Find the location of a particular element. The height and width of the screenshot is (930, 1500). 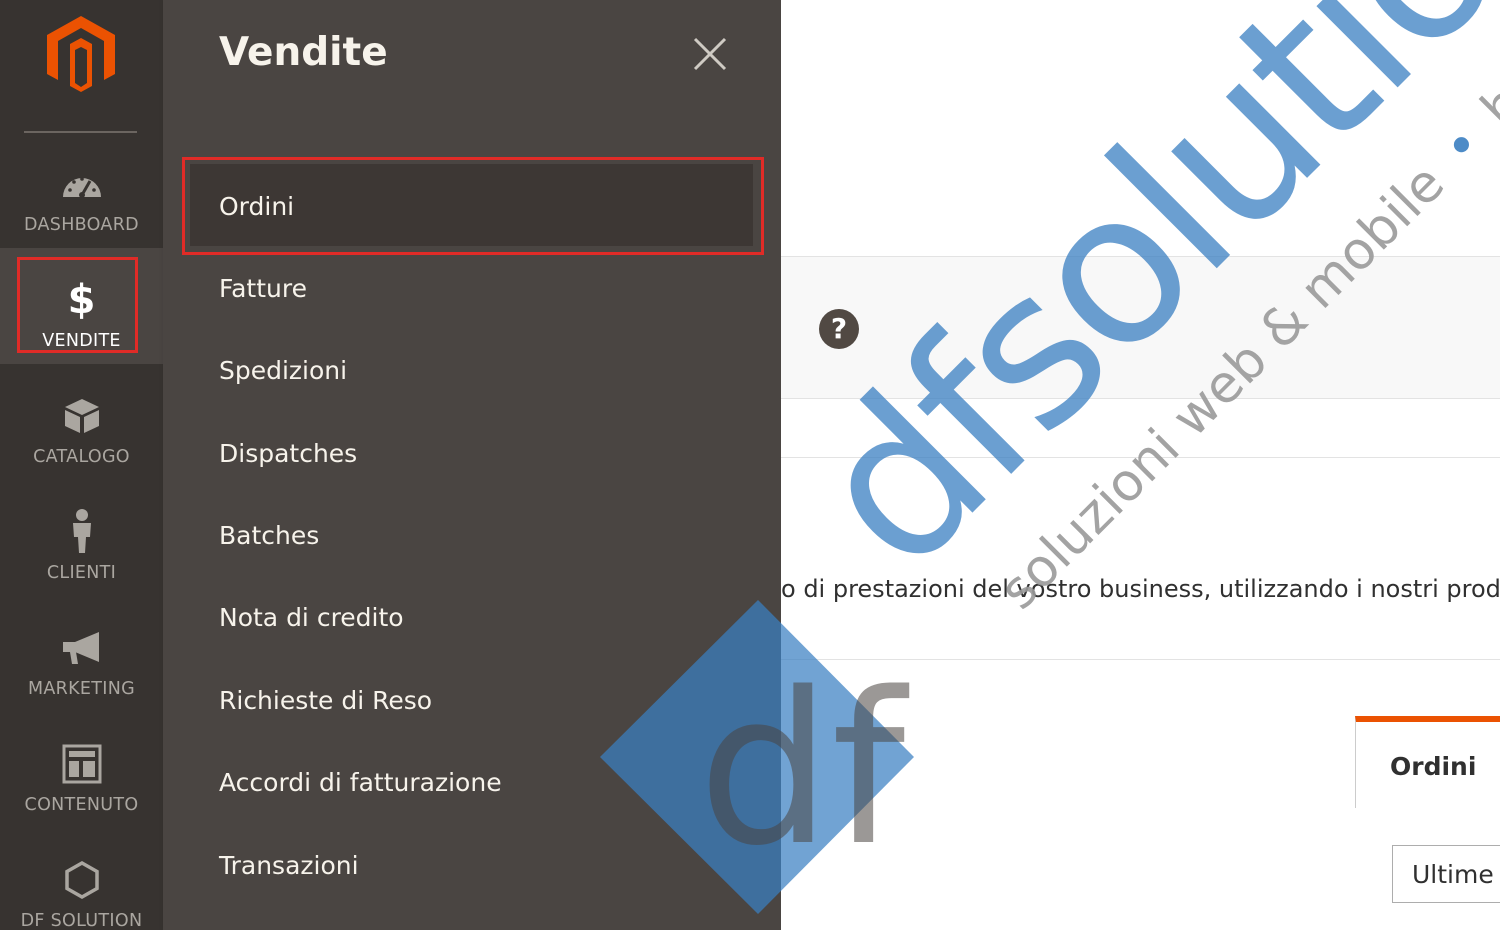

submenu-item-label: Accordi di fatturazione is located at coordinates (360, 782).